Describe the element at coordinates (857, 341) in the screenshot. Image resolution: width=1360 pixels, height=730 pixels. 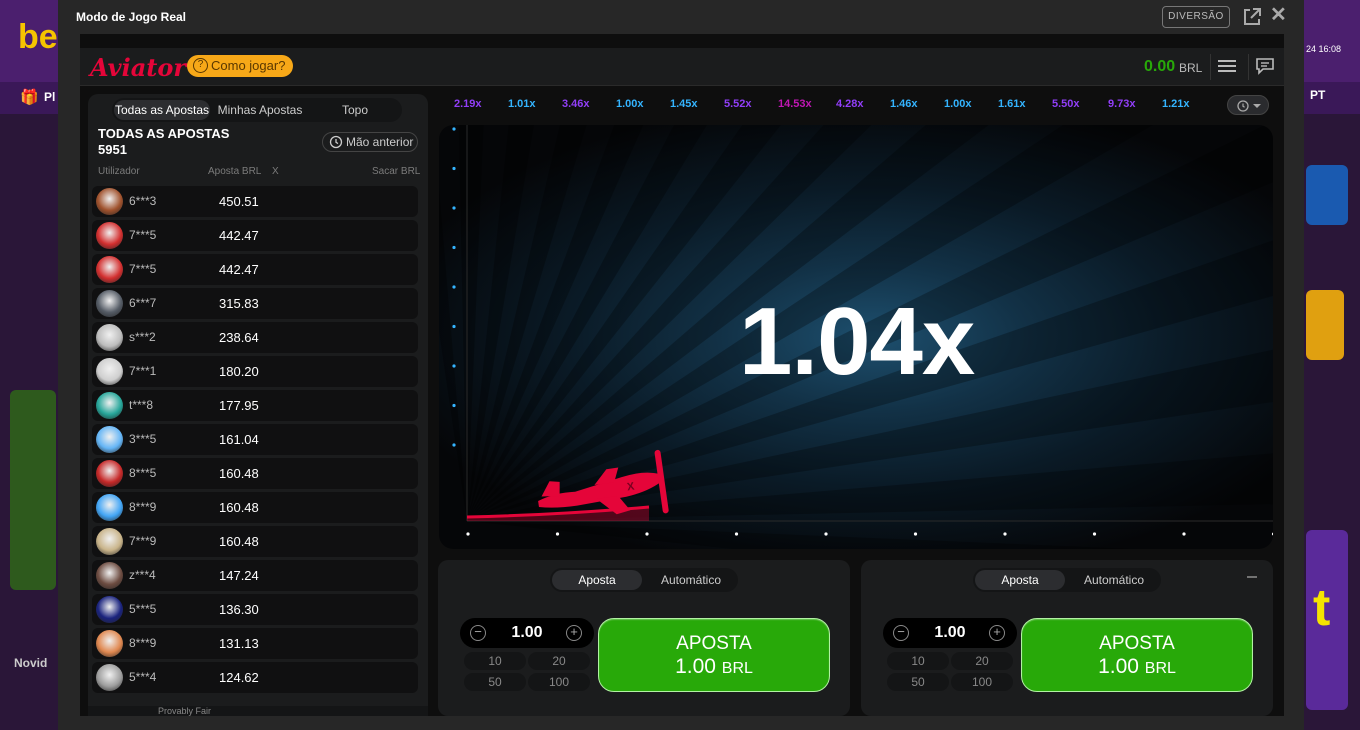
I see `current-multiplier: 1.04x` at that location.